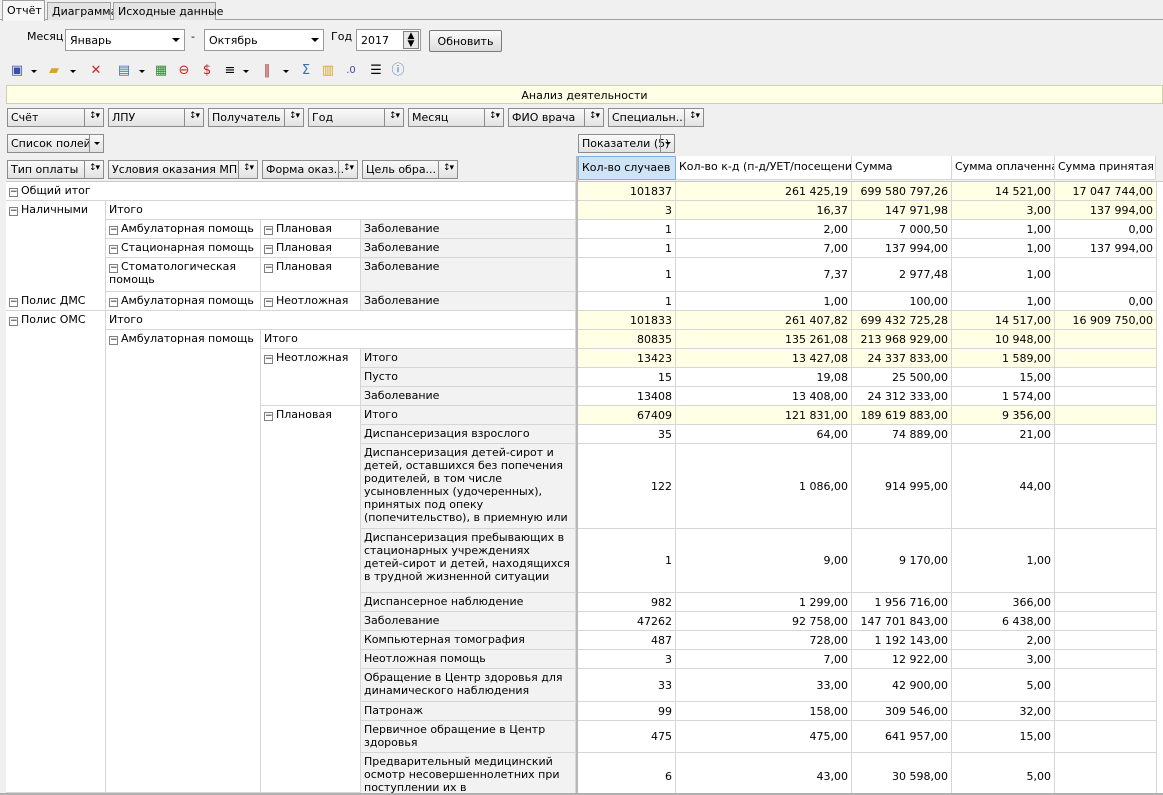 The image size is (1163, 795). Describe the element at coordinates (764, 415) in the screenshot. I see `data-cell: 121 831,00` at that location.